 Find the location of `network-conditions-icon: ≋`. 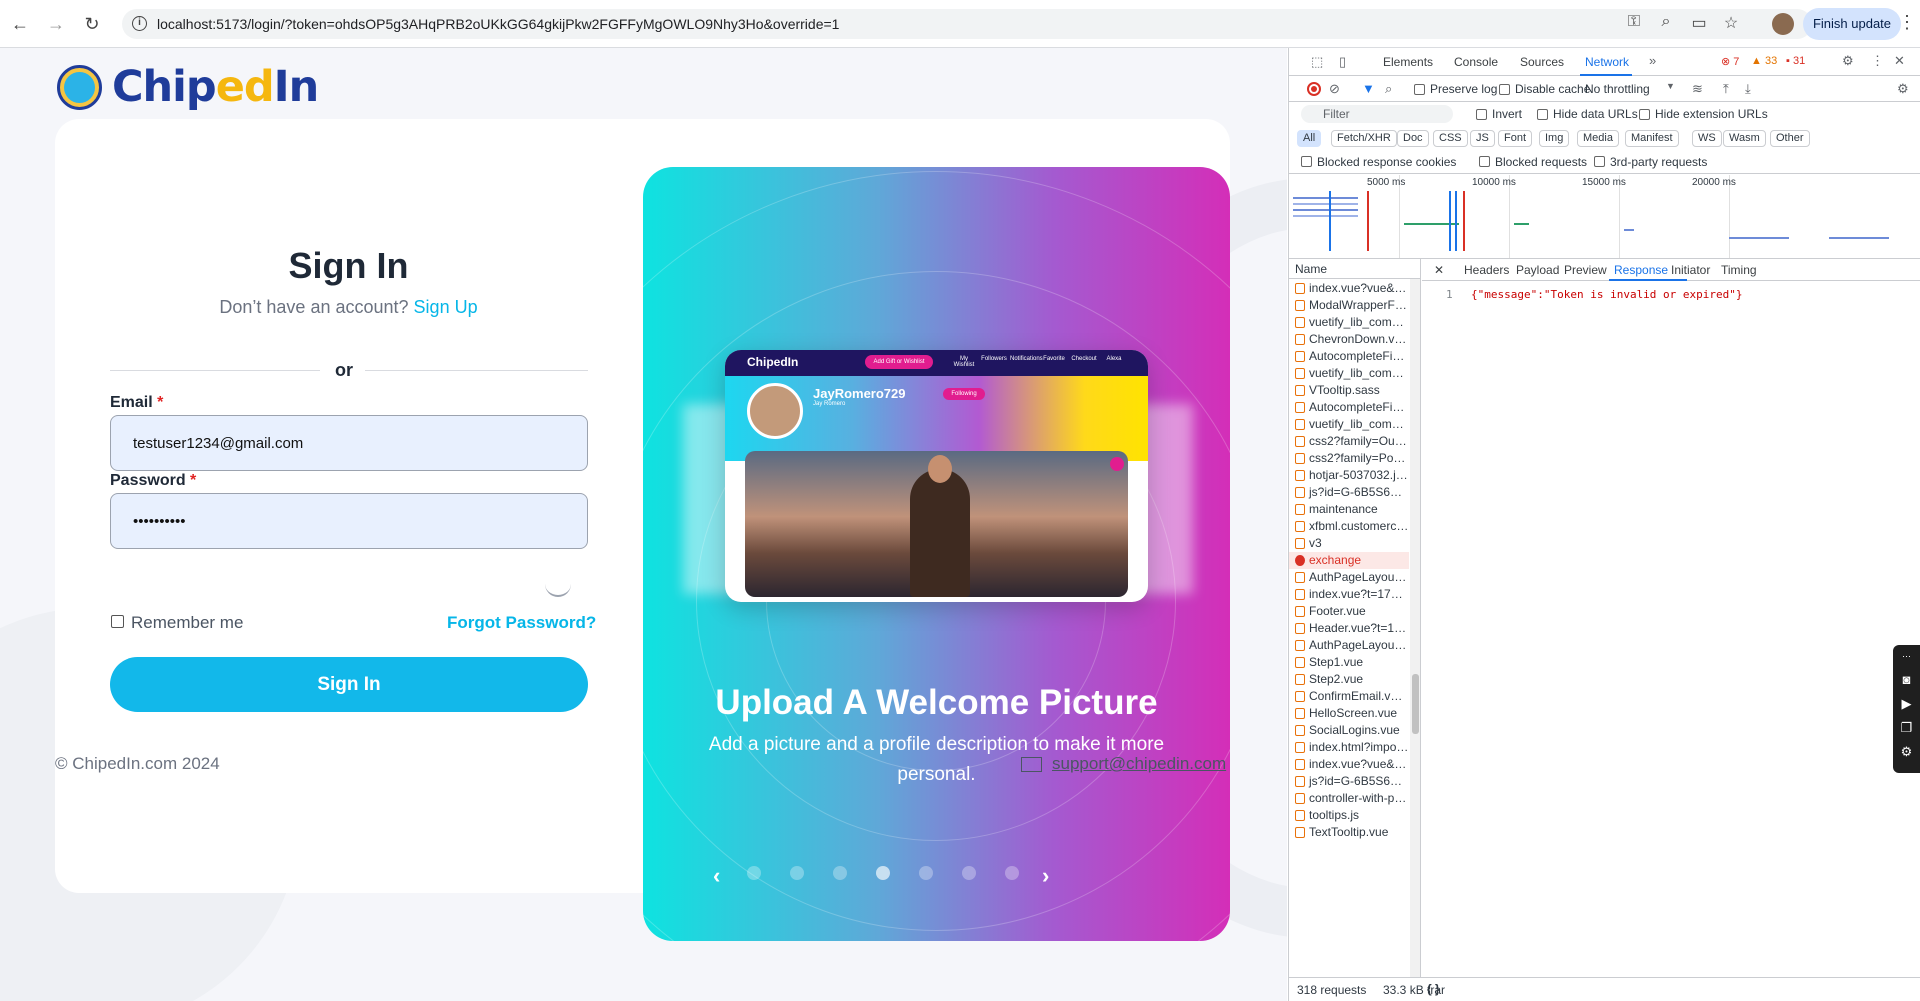

network-conditions-icon: ≋ is located at coordinates (1697, 89).